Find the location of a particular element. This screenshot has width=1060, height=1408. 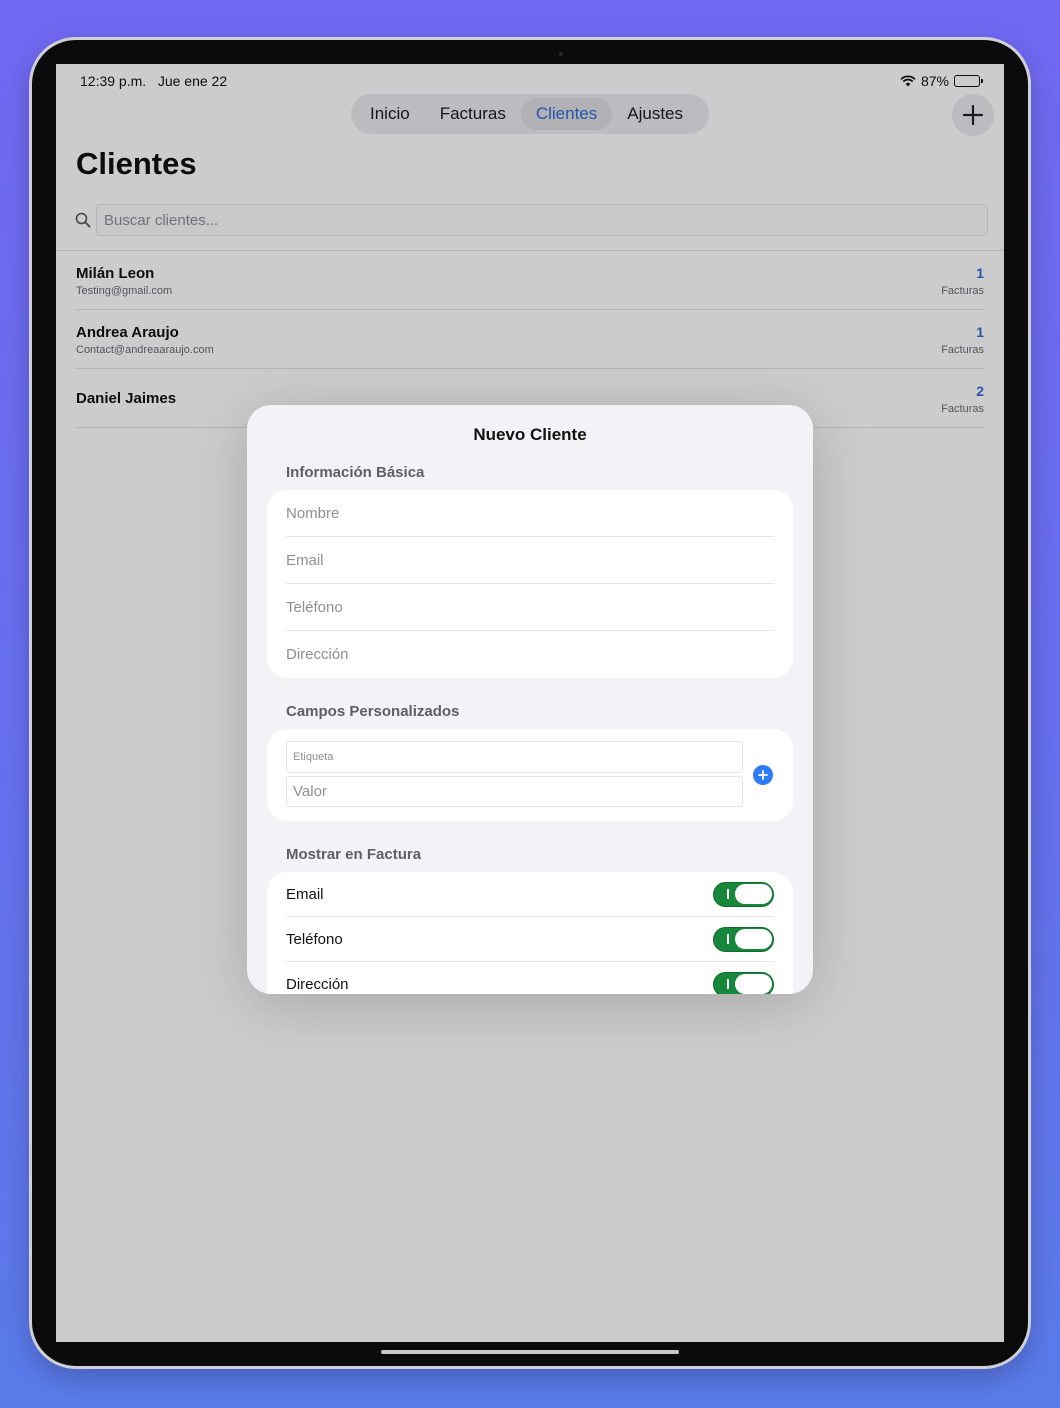

custom-value-input is located at coordinates (514, 791).